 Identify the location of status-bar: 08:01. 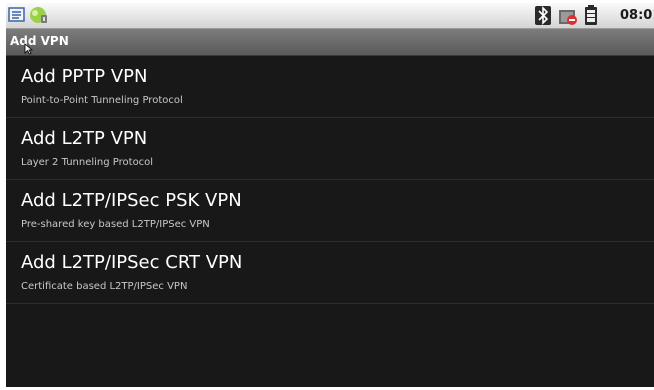
(330, 16).